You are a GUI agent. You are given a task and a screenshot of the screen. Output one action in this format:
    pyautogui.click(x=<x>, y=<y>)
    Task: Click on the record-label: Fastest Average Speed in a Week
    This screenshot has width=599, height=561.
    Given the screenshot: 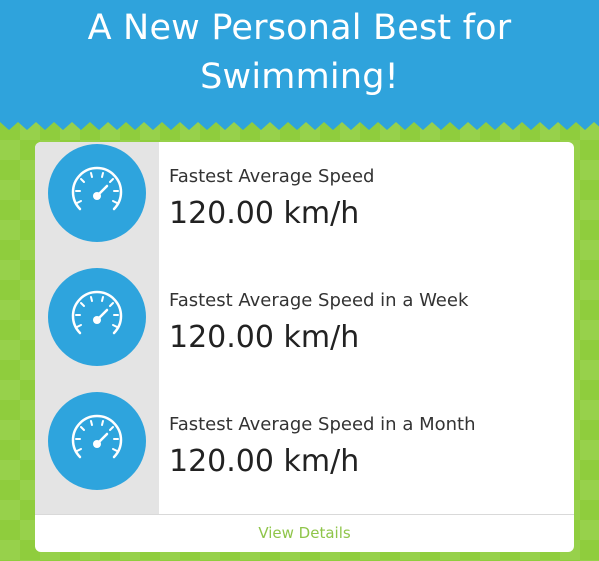 What is the action you would take?
    pyautogui.click(x=319, y=300)
    